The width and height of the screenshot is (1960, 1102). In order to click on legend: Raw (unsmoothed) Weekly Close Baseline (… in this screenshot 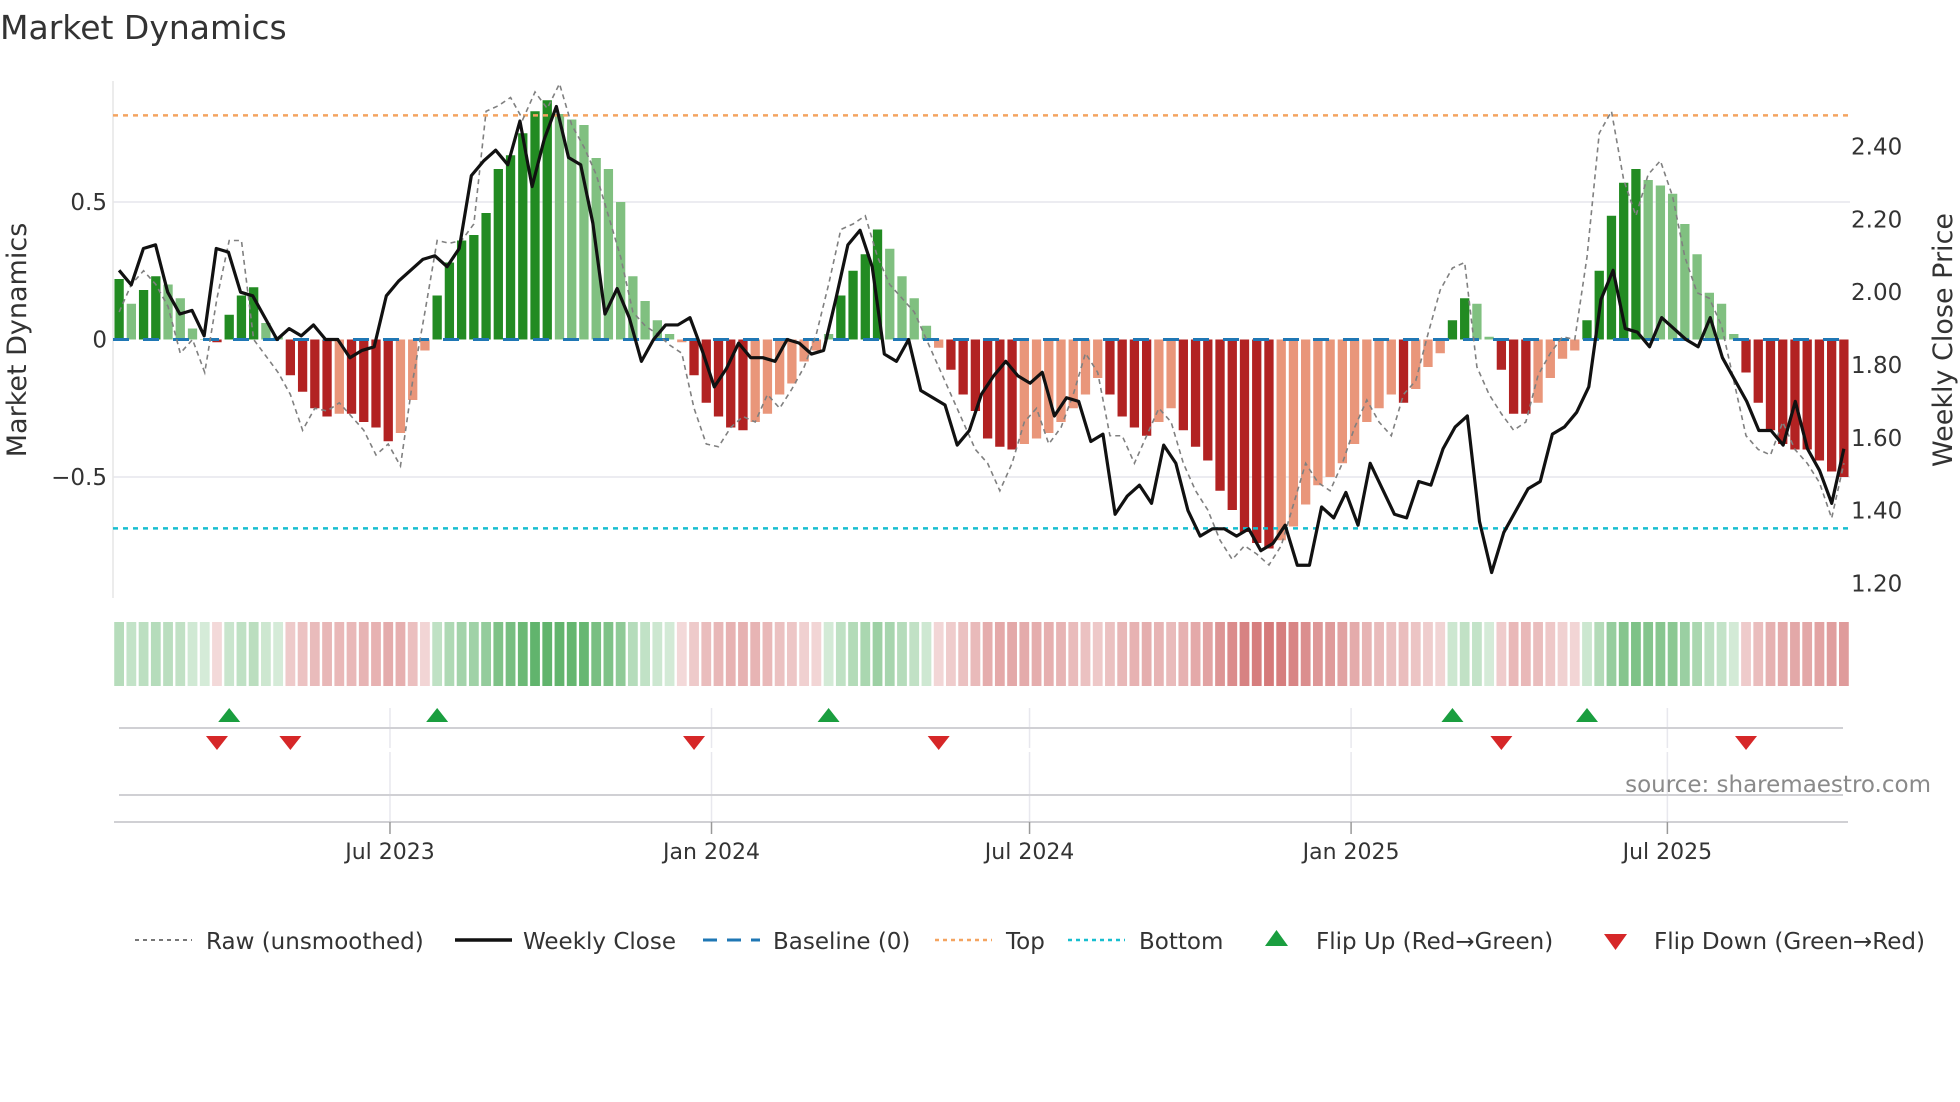, I will do `click(1030, 942)`.